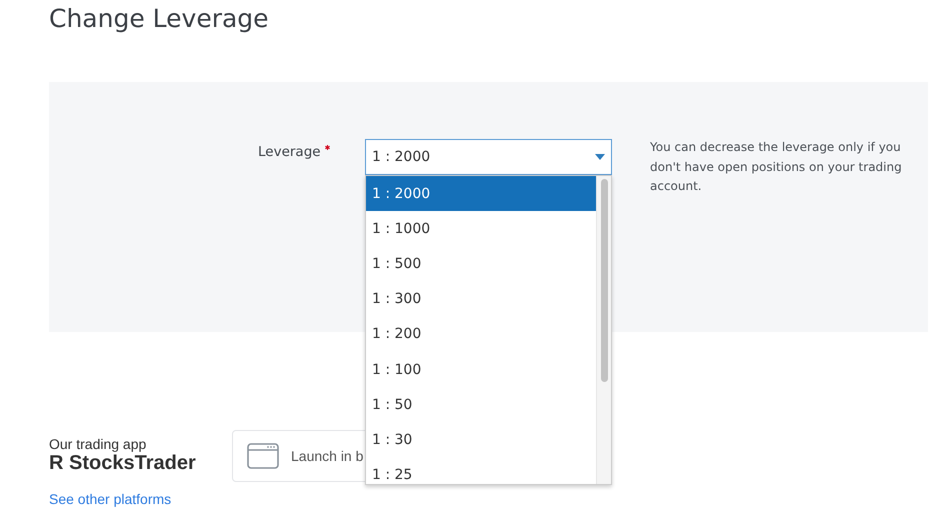  I want to click on caret-icon, so click(600, 157).